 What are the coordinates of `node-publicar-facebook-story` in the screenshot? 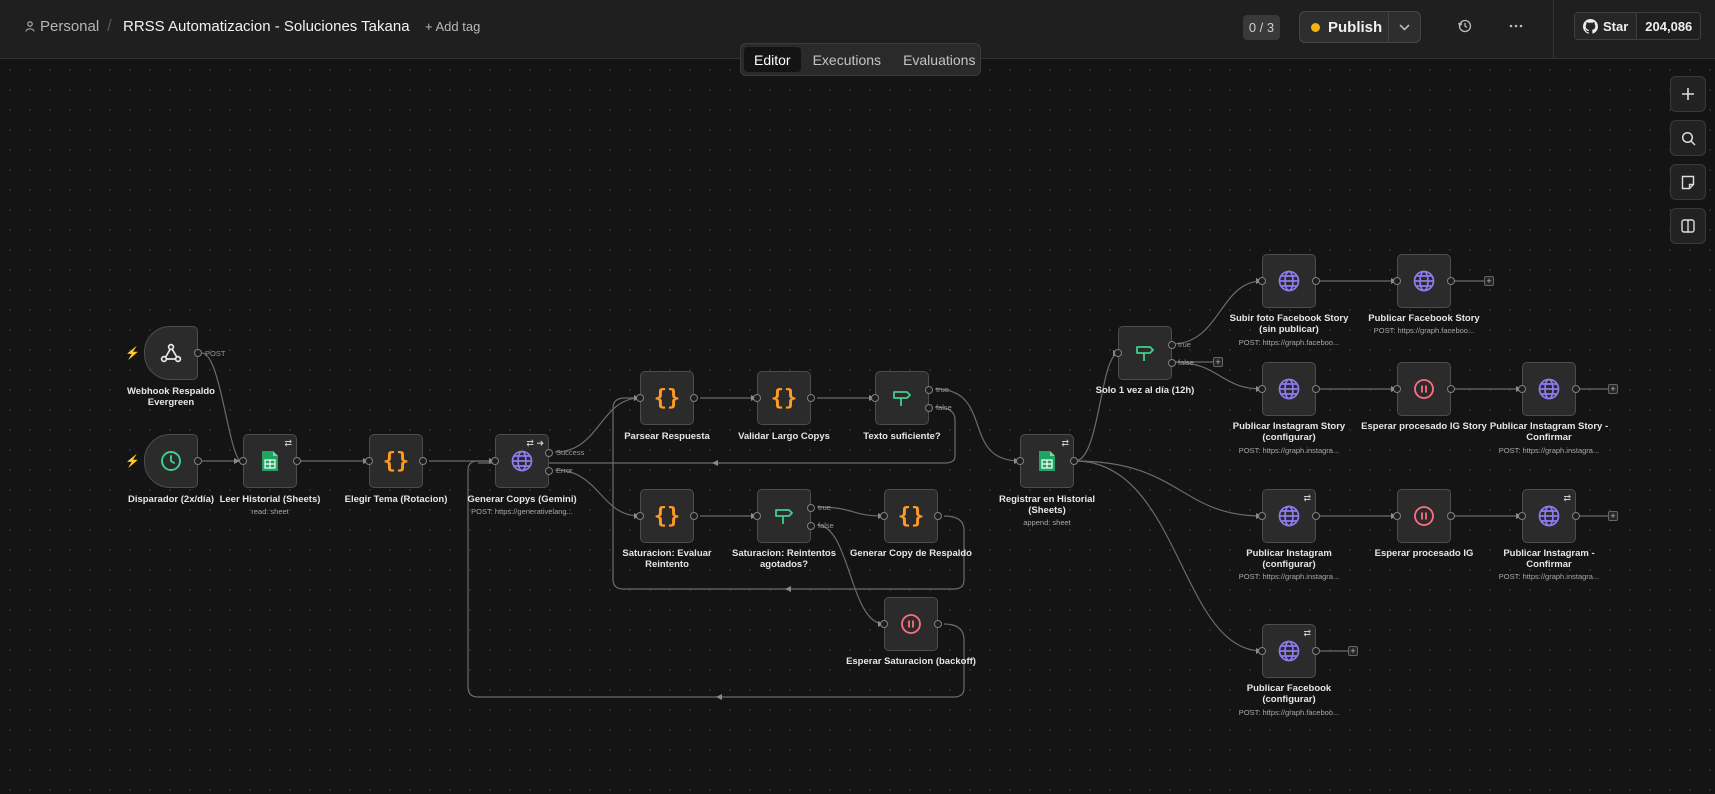 It's located at (1424, 281).